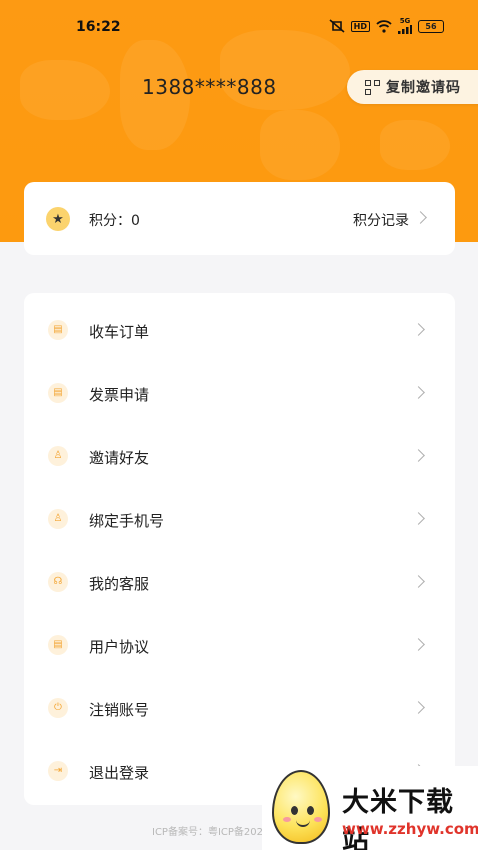 The image size is (478, 850). I want to click on power-icon: ⏻, so click(58, 708).